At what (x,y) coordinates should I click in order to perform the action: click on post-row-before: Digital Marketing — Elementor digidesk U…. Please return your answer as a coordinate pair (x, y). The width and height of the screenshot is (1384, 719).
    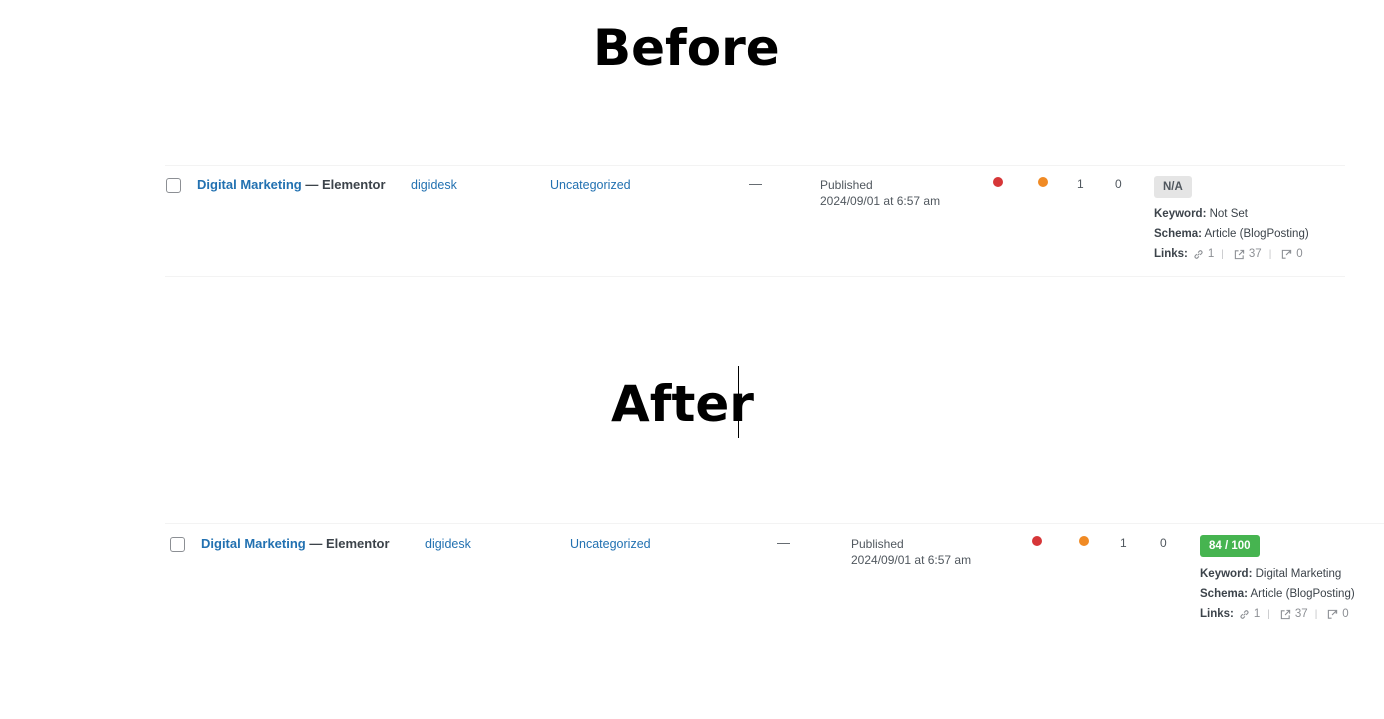
    Looking at the image, I should click on (755, 221).